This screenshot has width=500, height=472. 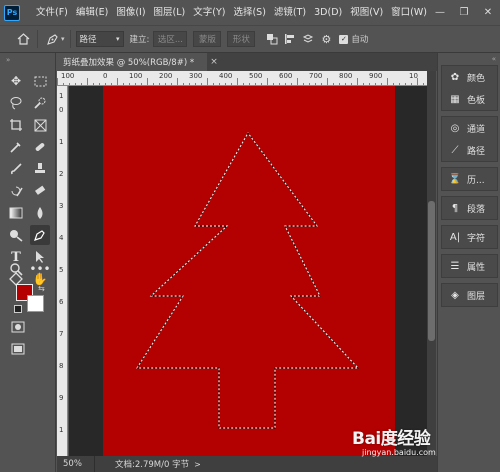 What do you see at coordinates (16, 103) in the screenshot?
I see `lasso-tool-icon` at bounding box center [16, 103].